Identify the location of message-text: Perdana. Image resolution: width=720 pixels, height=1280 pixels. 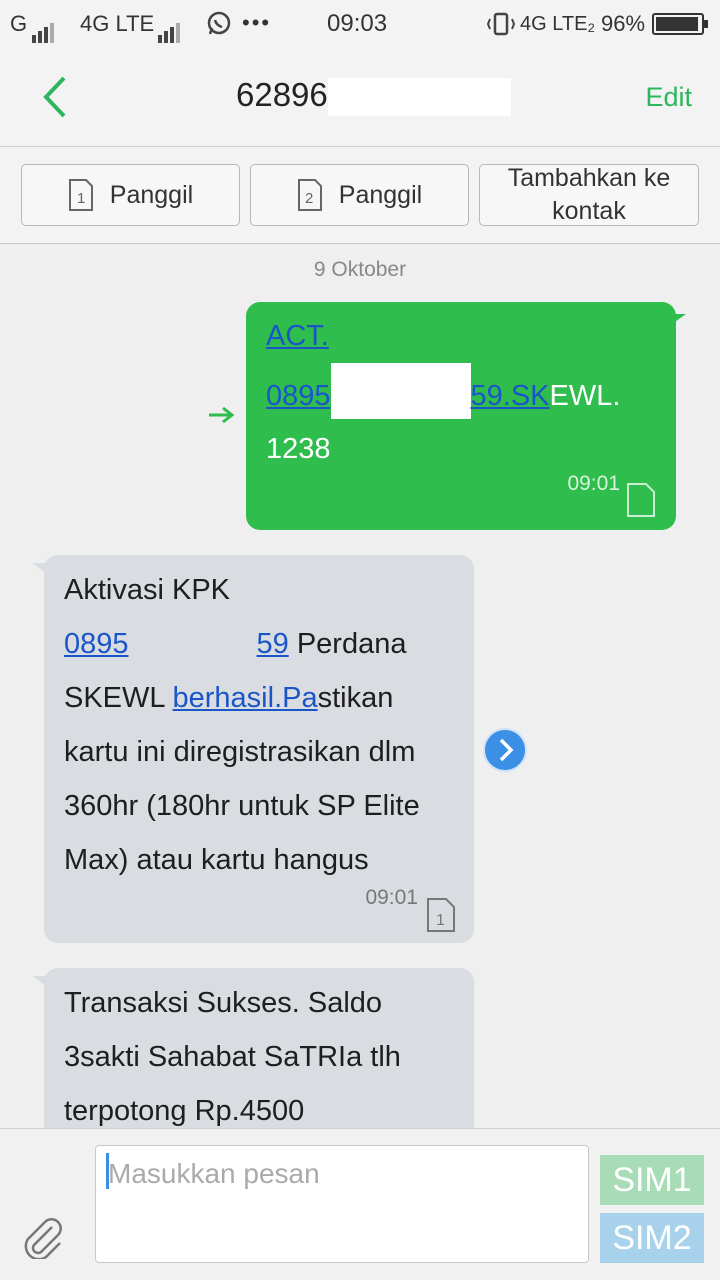
(347, 644).